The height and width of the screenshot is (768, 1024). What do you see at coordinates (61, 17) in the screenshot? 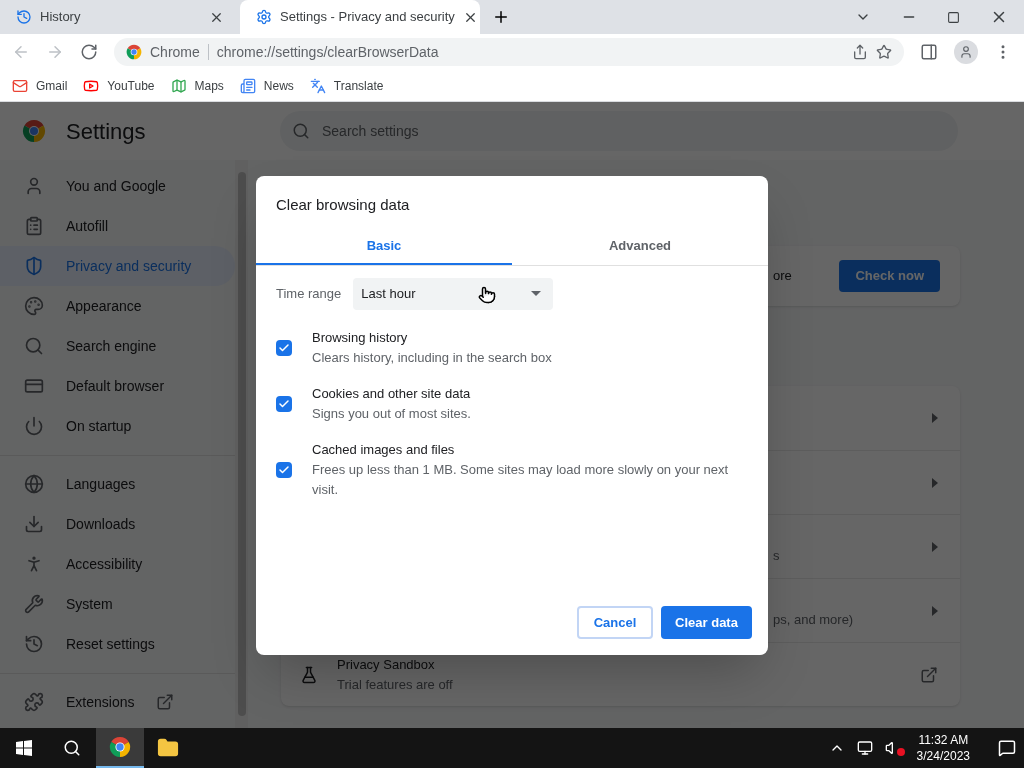
I see `tab-title: History` at bounding box center [61, 17].